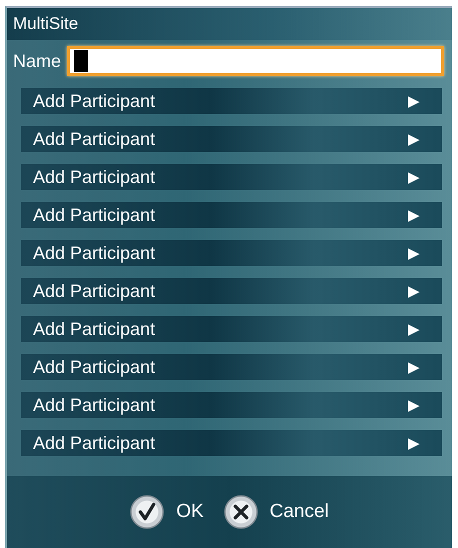 This screenshot has height=548, width=458. I want to click on cancel-button: Cancel, so click(276, 512).